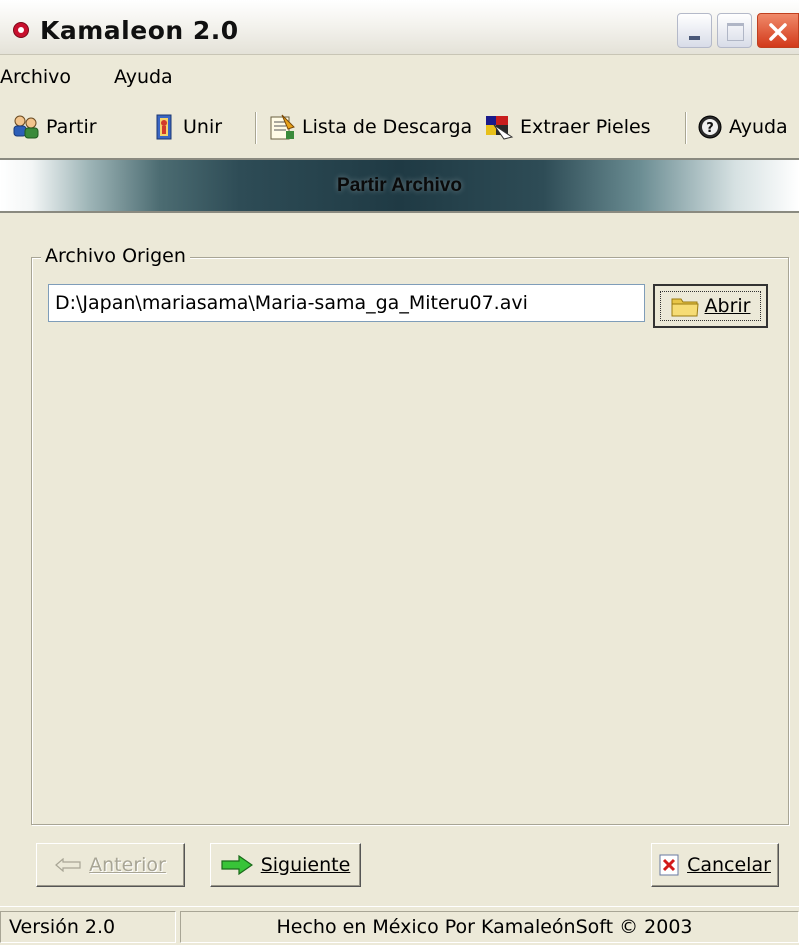 Image resolution: width=799 pixels, height=945 pixels. I want to click on download-list-icon, so click(282, 127).